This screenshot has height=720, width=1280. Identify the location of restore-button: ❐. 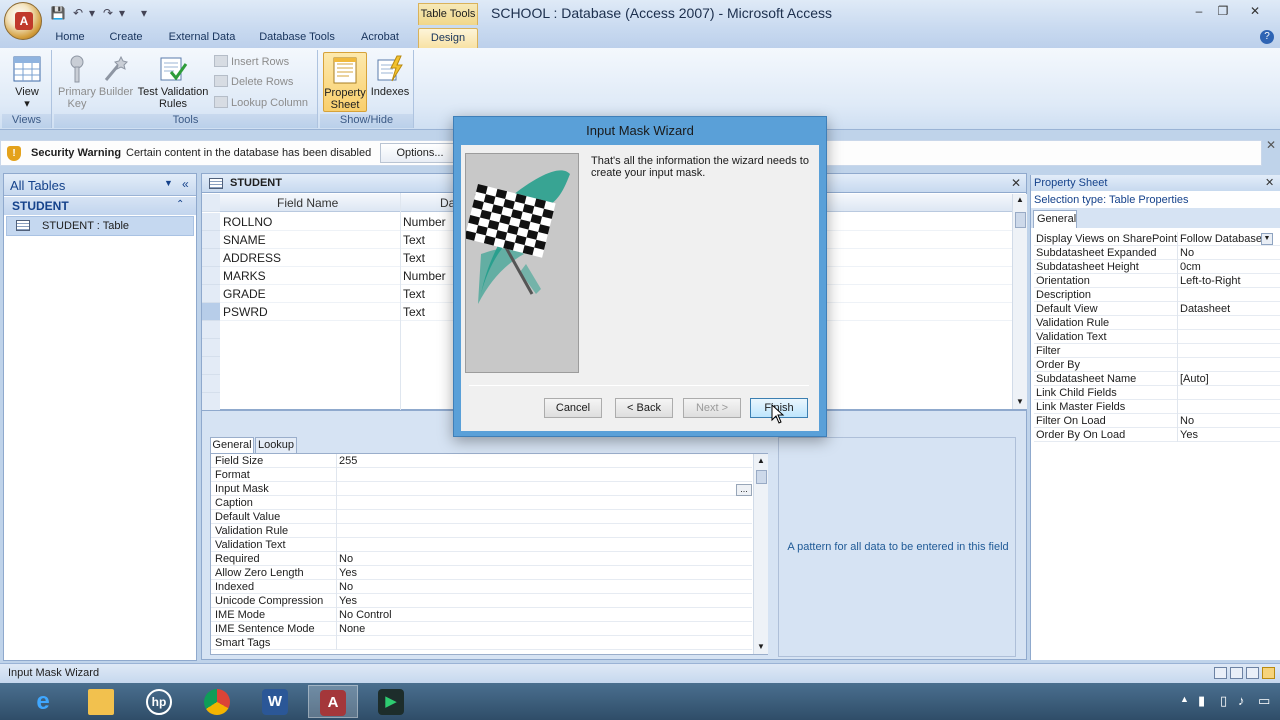
(1223, 12).